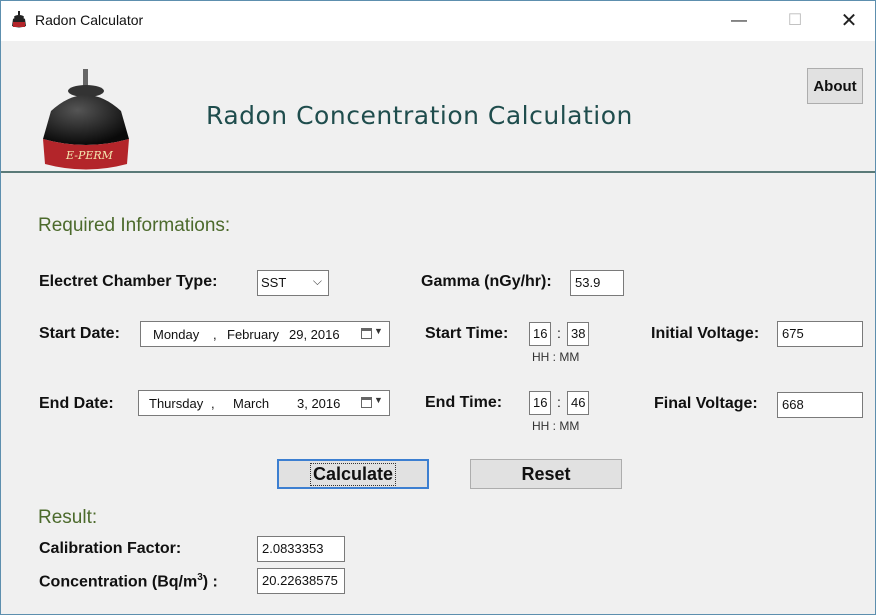 This screenshot has height=615, width=876. I want to click on end-time-colon: :, so click(559, 402).